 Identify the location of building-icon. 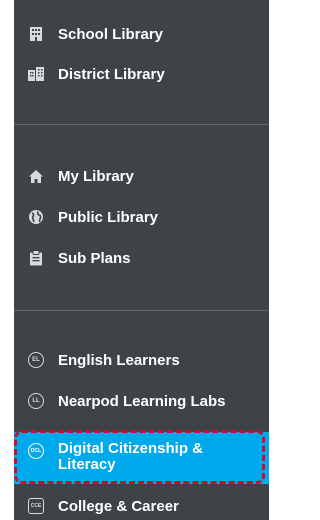
(36, 34).